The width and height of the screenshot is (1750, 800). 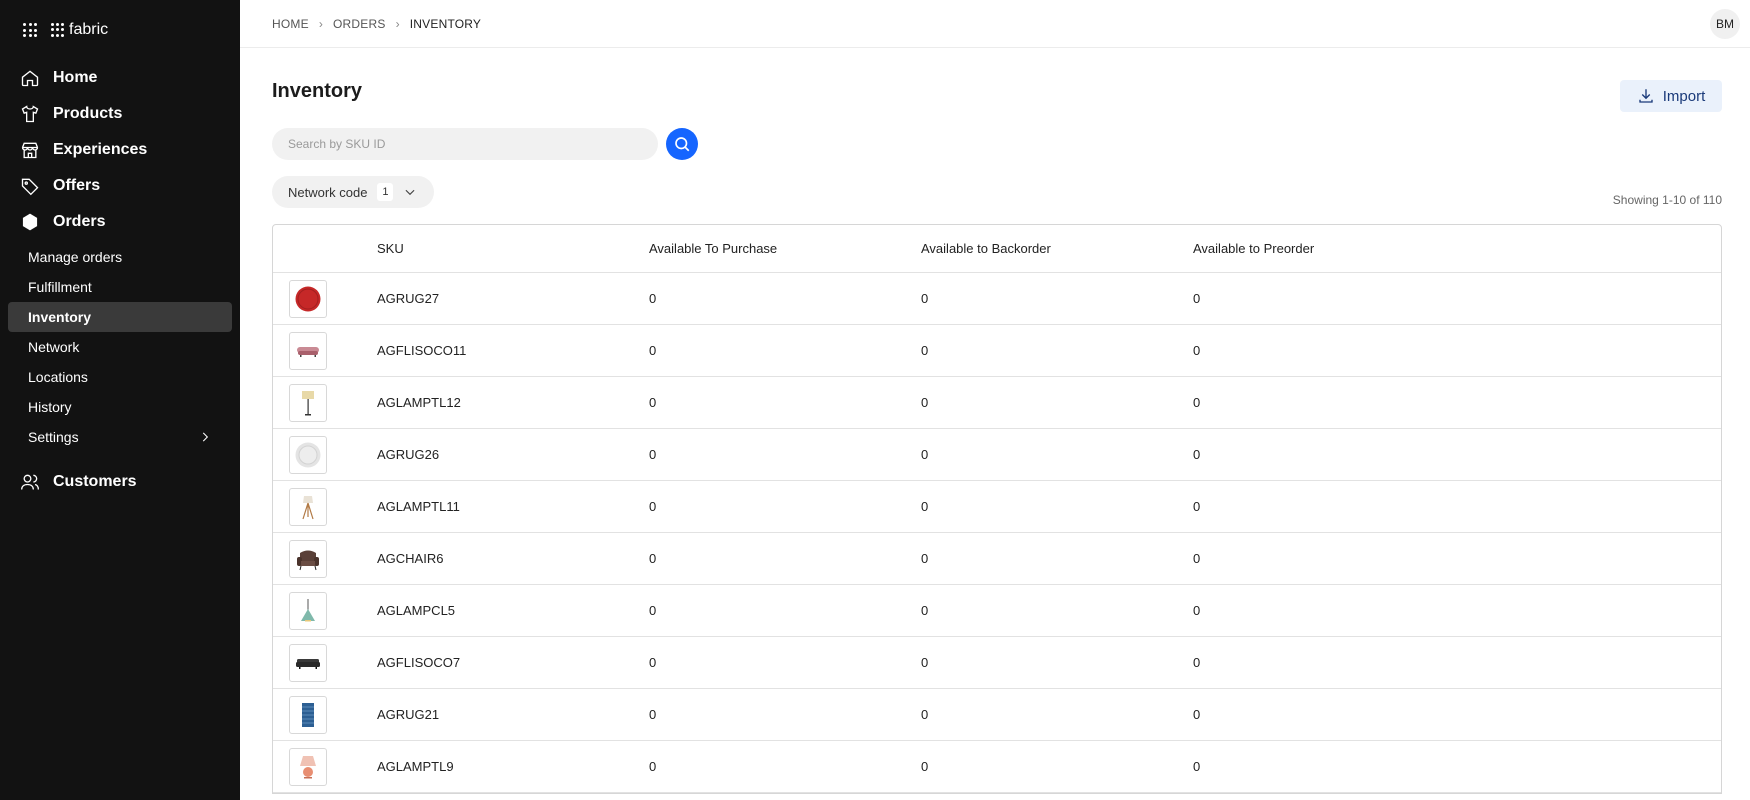 I want to click on filter-label: Network code, so click(x=328, y=192).